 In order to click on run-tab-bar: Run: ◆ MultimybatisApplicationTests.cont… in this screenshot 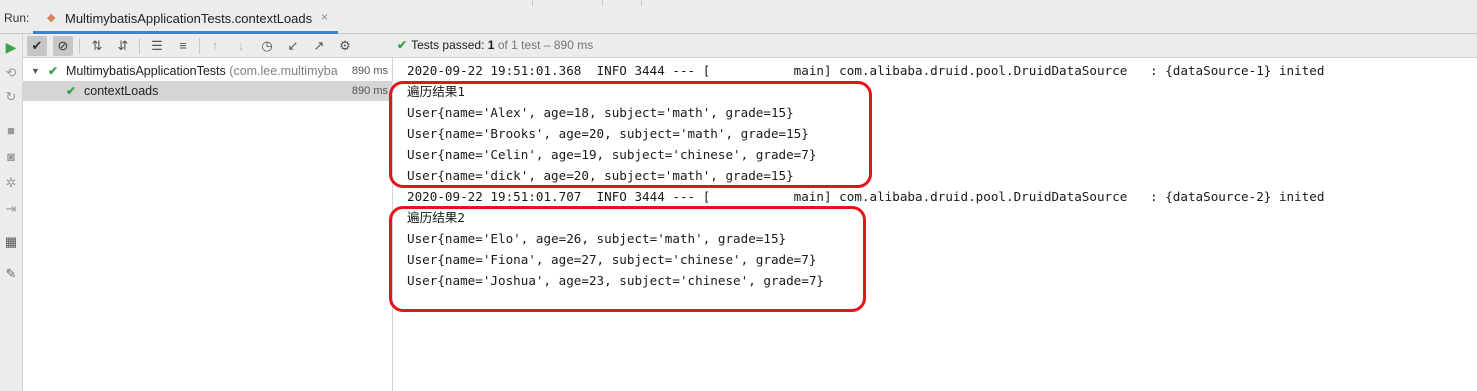, I will do `click(738, 17)`.